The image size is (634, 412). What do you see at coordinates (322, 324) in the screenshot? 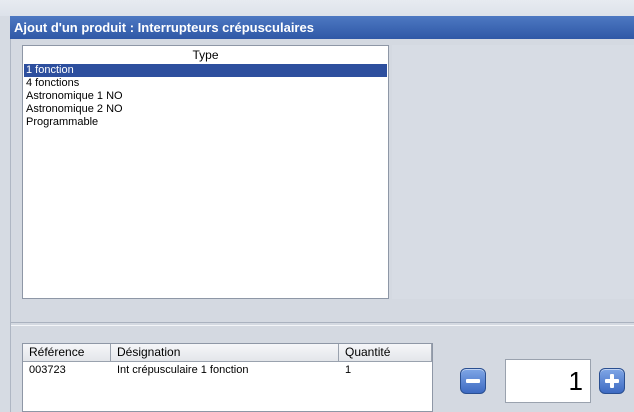
I see `section-divider` at bounding box center [322, 324].